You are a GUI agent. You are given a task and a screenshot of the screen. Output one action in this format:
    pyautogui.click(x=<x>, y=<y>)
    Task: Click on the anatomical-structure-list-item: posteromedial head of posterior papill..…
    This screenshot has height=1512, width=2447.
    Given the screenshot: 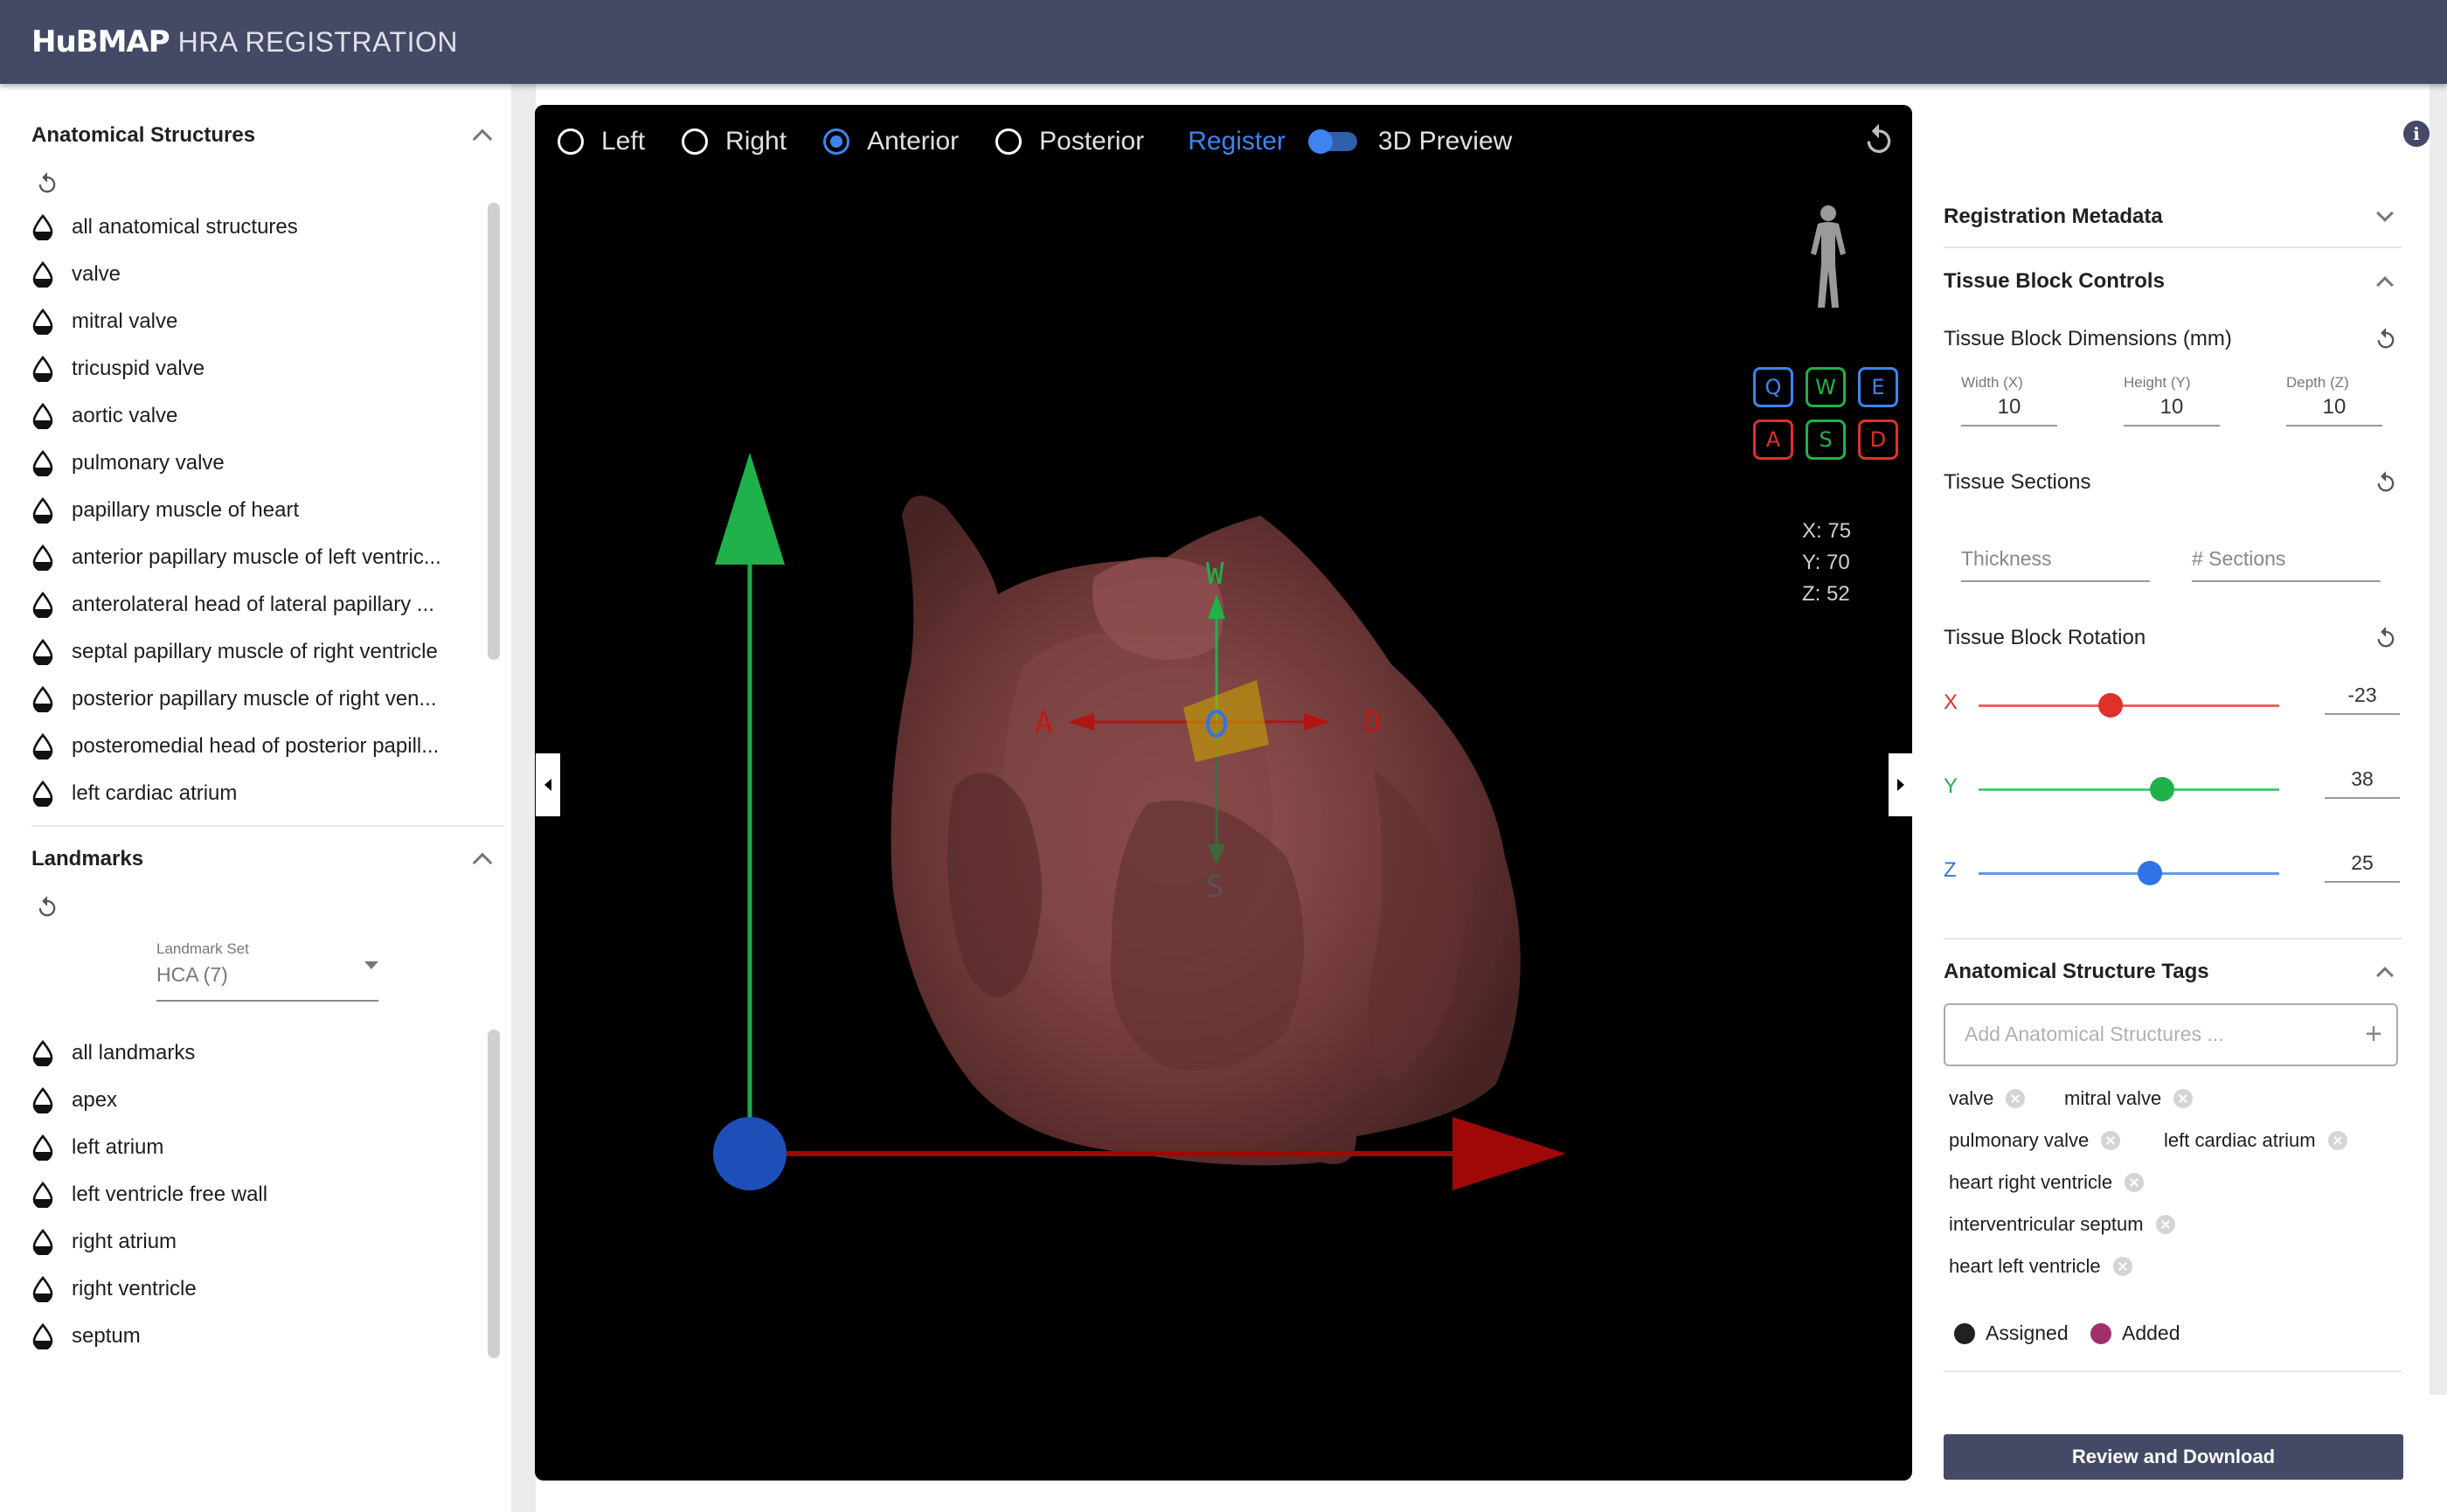 What is the action you would take?
    pyautogui.click(x=258, y=746)
    